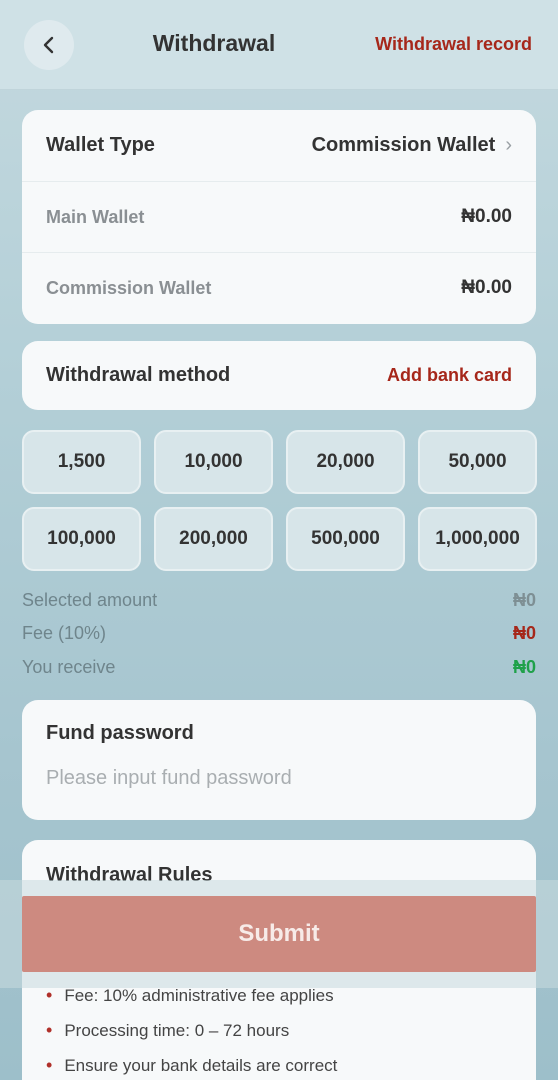 The height and width of the screenshot is (1080, 558). Describe the element at coordinates (81, 539) in the screenshot. I see `amount-option-100000: 100,000` at that location.